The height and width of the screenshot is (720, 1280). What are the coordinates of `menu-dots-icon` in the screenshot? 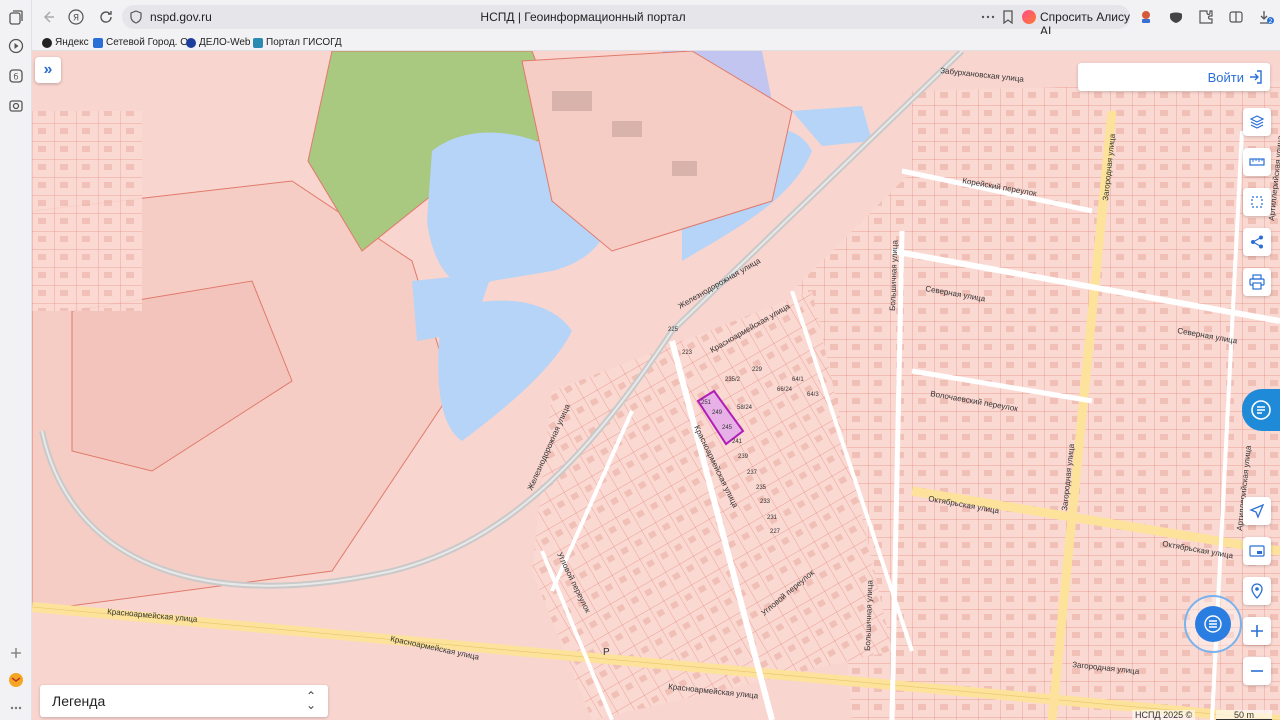 It's located at (988, 17).